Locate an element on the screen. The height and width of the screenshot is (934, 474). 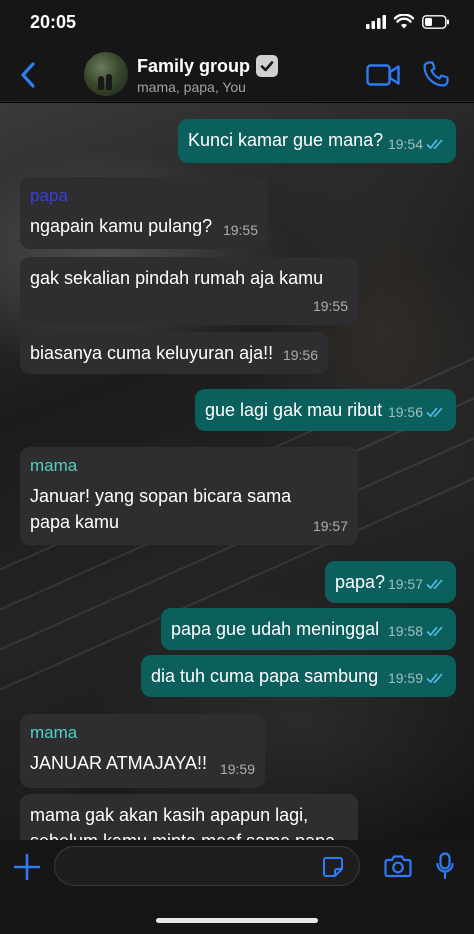
message-outgoing: gue lagi gak mau ribut 19:56 is located at coordinates (325, 410).